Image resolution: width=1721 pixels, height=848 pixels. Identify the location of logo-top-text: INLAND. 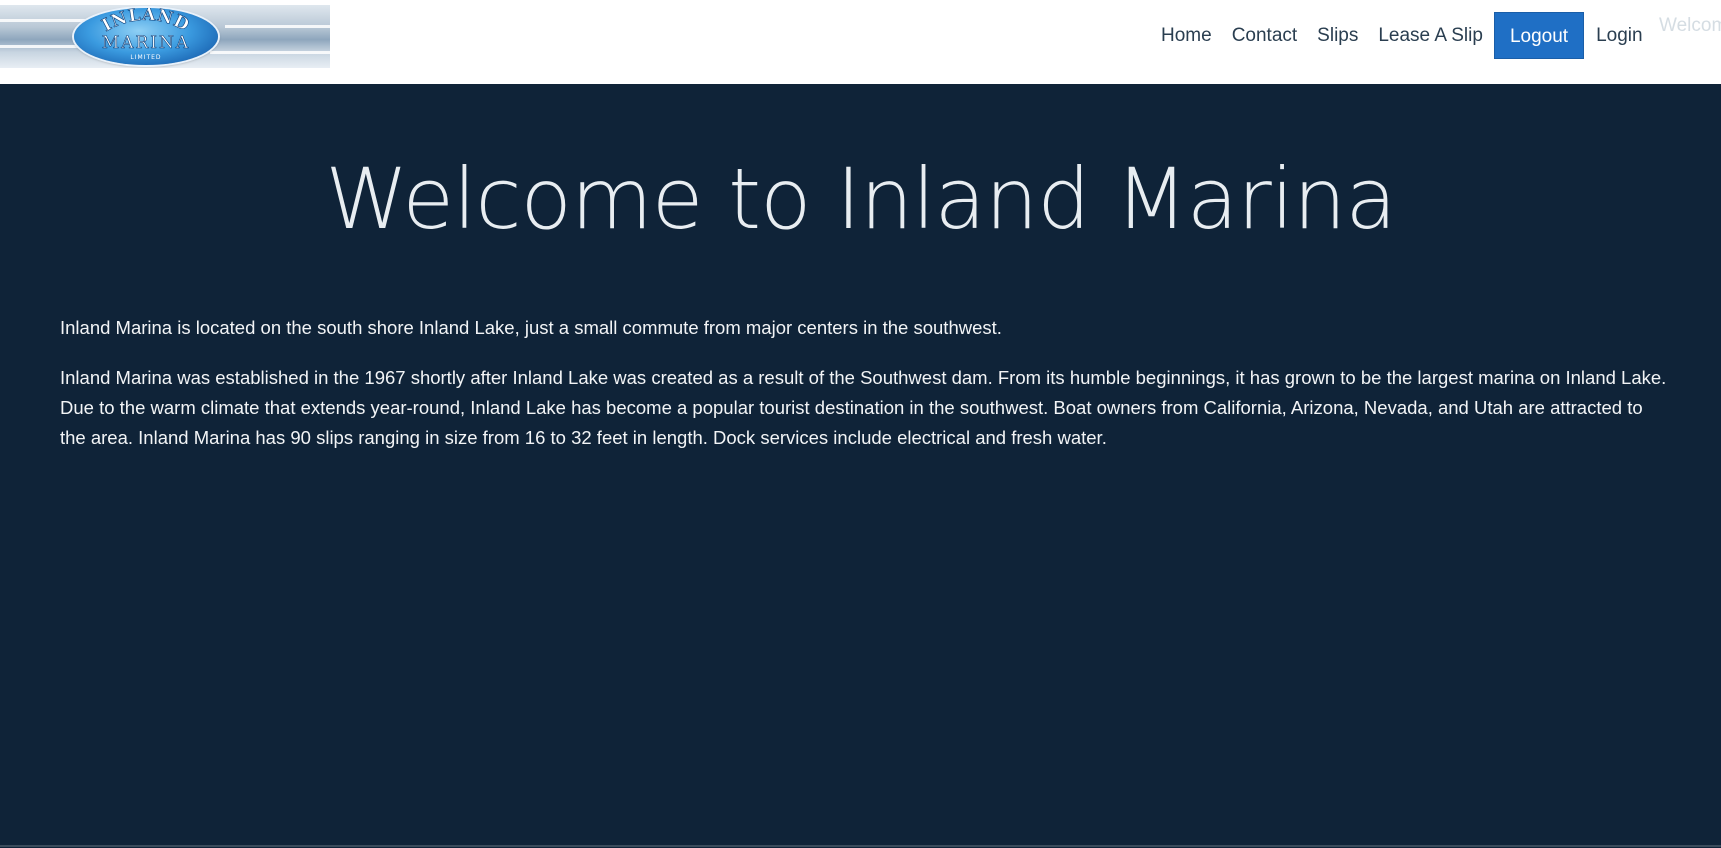
(145, 22).